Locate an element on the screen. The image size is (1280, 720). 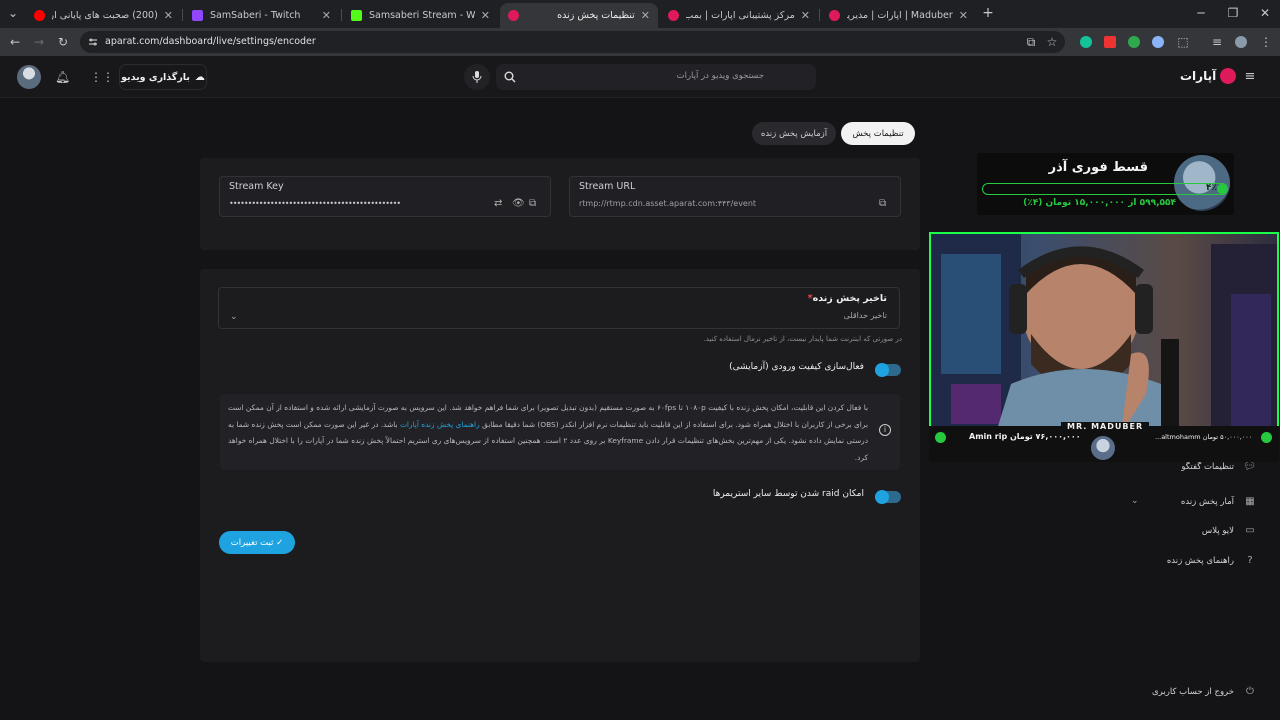
browser-tab: SamSaberi - Twitch ✕ is located at coordinates (261, 15).